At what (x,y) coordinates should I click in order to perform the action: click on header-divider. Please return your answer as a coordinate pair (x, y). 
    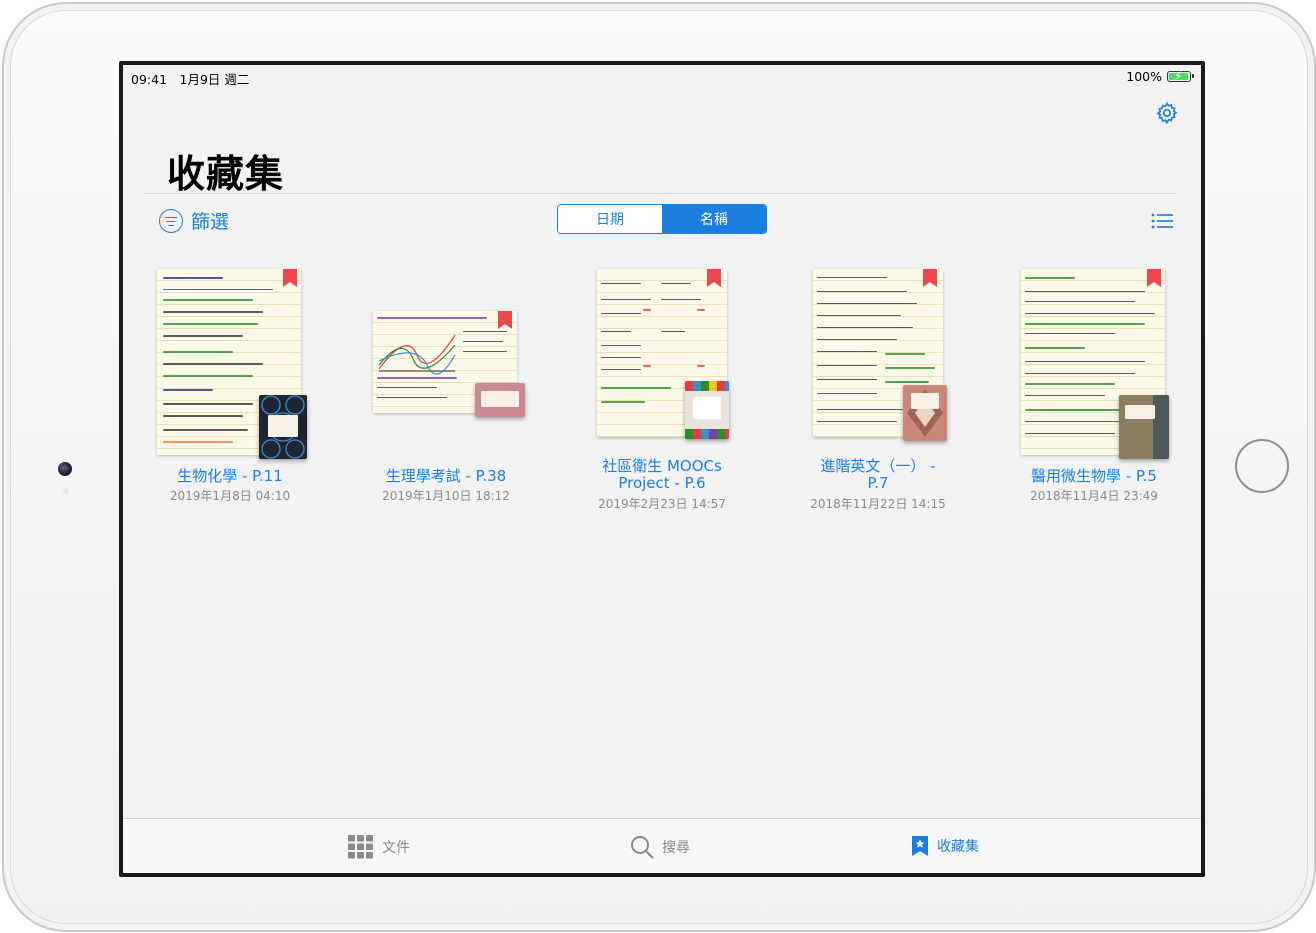
    Looking at the image, I should click on (660, 193).